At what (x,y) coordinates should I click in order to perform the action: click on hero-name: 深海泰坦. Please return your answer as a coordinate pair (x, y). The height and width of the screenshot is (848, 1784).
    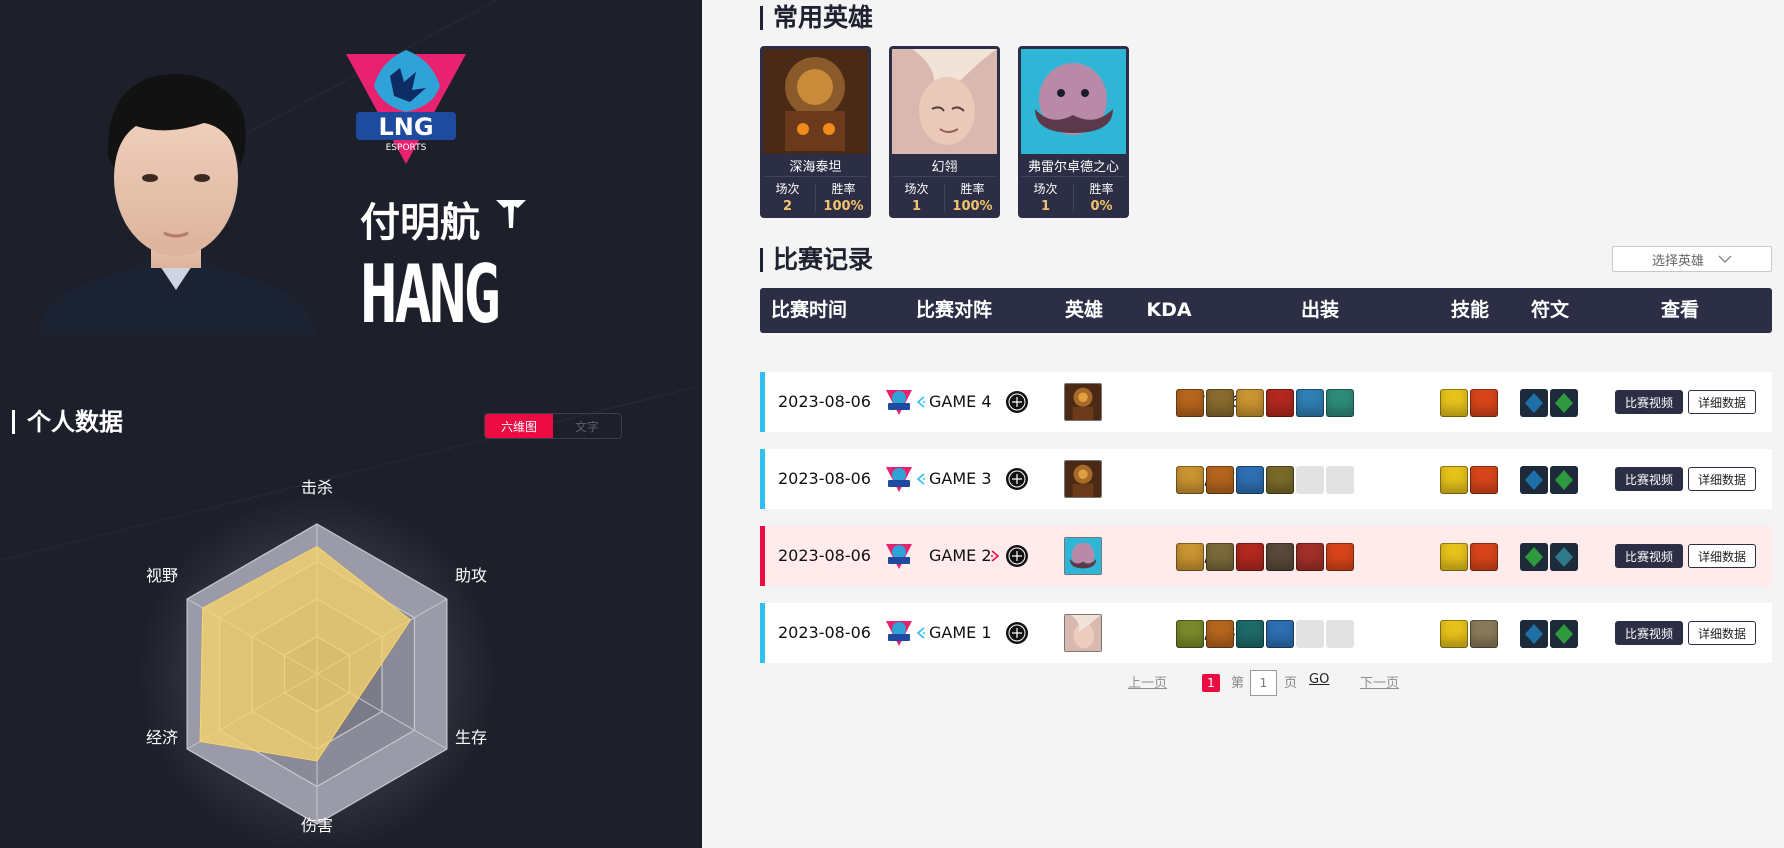
    Looking at the image, I should click on (815, 167).